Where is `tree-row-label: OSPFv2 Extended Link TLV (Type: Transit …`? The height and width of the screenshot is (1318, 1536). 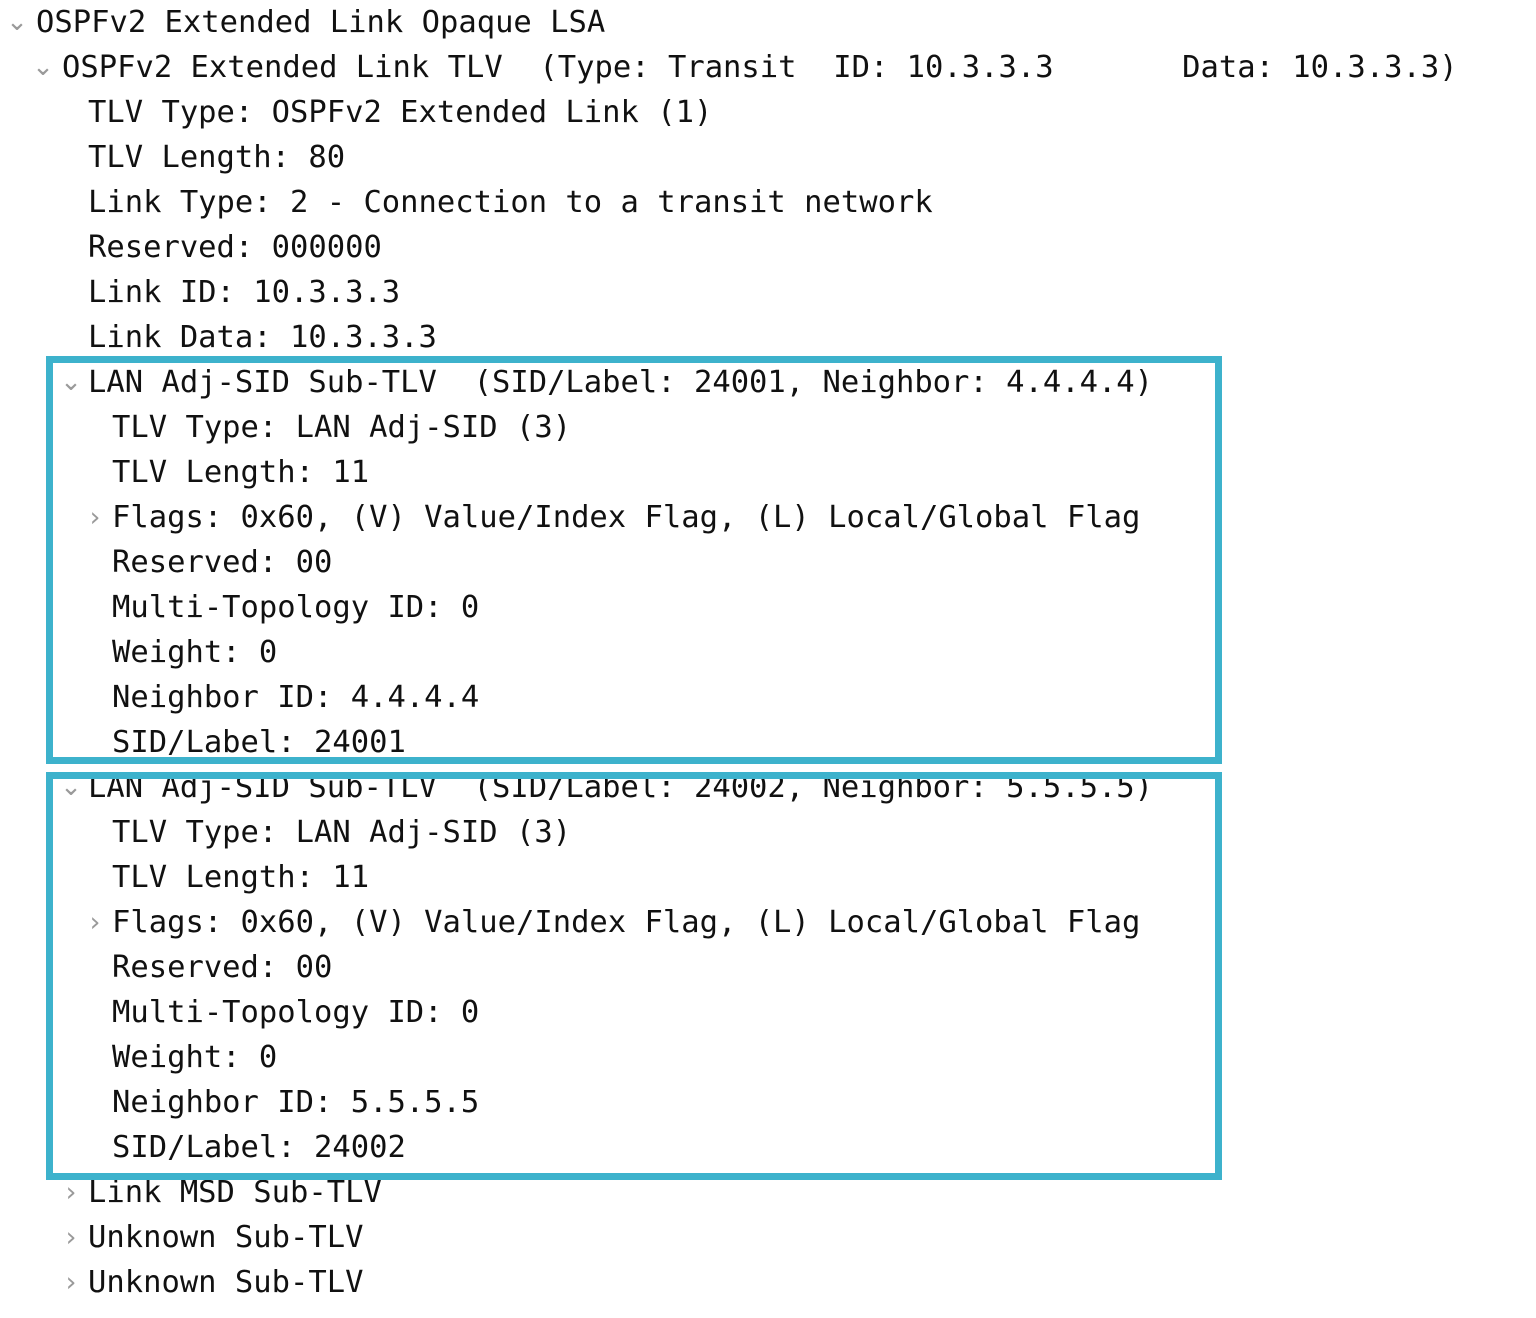 tree-row-label: OSPFv2 Extended Link TLV (Type: Transit … is located at coordinates (760, 67).